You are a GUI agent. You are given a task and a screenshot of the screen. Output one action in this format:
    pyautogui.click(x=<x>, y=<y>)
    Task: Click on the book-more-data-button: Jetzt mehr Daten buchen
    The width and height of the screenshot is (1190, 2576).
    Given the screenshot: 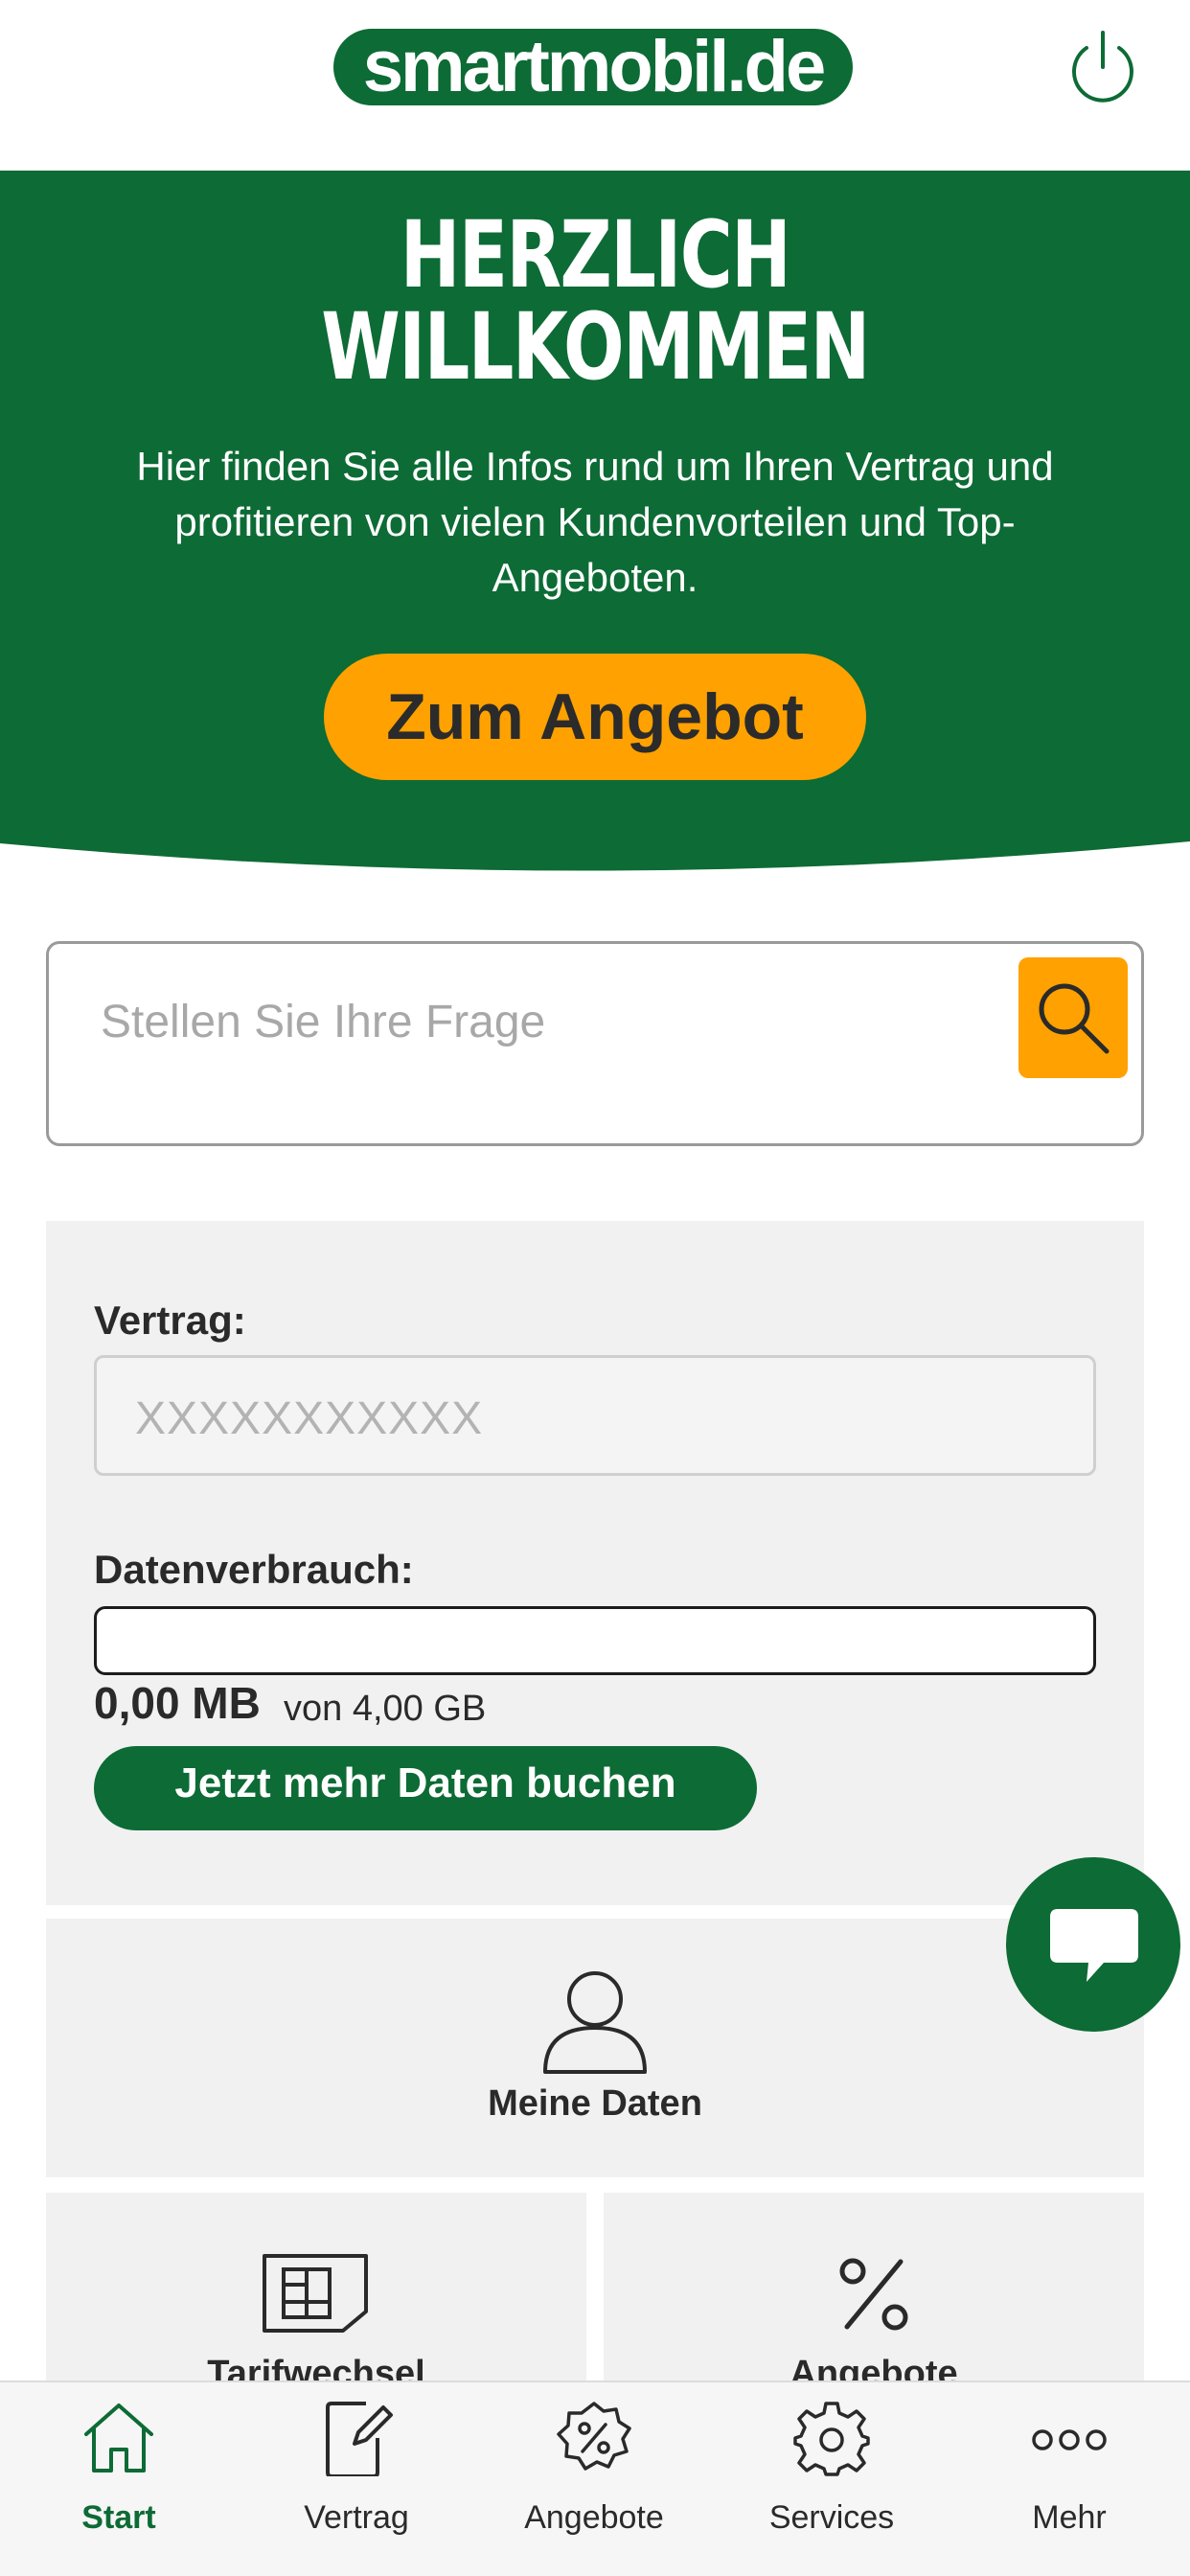 What is the action you would take?
    pyautogui.click(x=426, y=1788)
    